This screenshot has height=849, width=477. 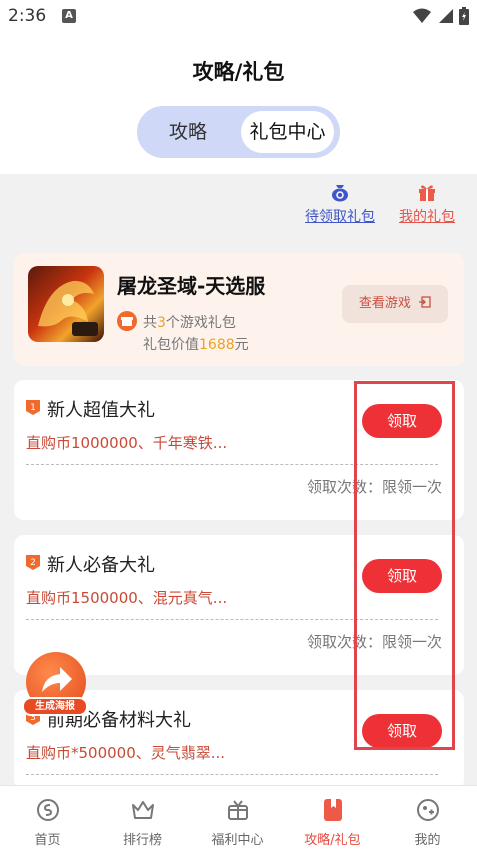 I want to click on gift-summary-icon, so click(x=127, y=321).